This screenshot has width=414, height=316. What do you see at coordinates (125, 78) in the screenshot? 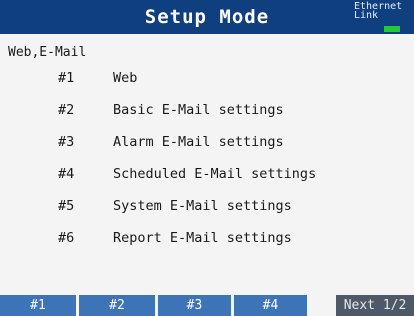
I see `menu-item-label: Web` at bounding box center [125, 78].